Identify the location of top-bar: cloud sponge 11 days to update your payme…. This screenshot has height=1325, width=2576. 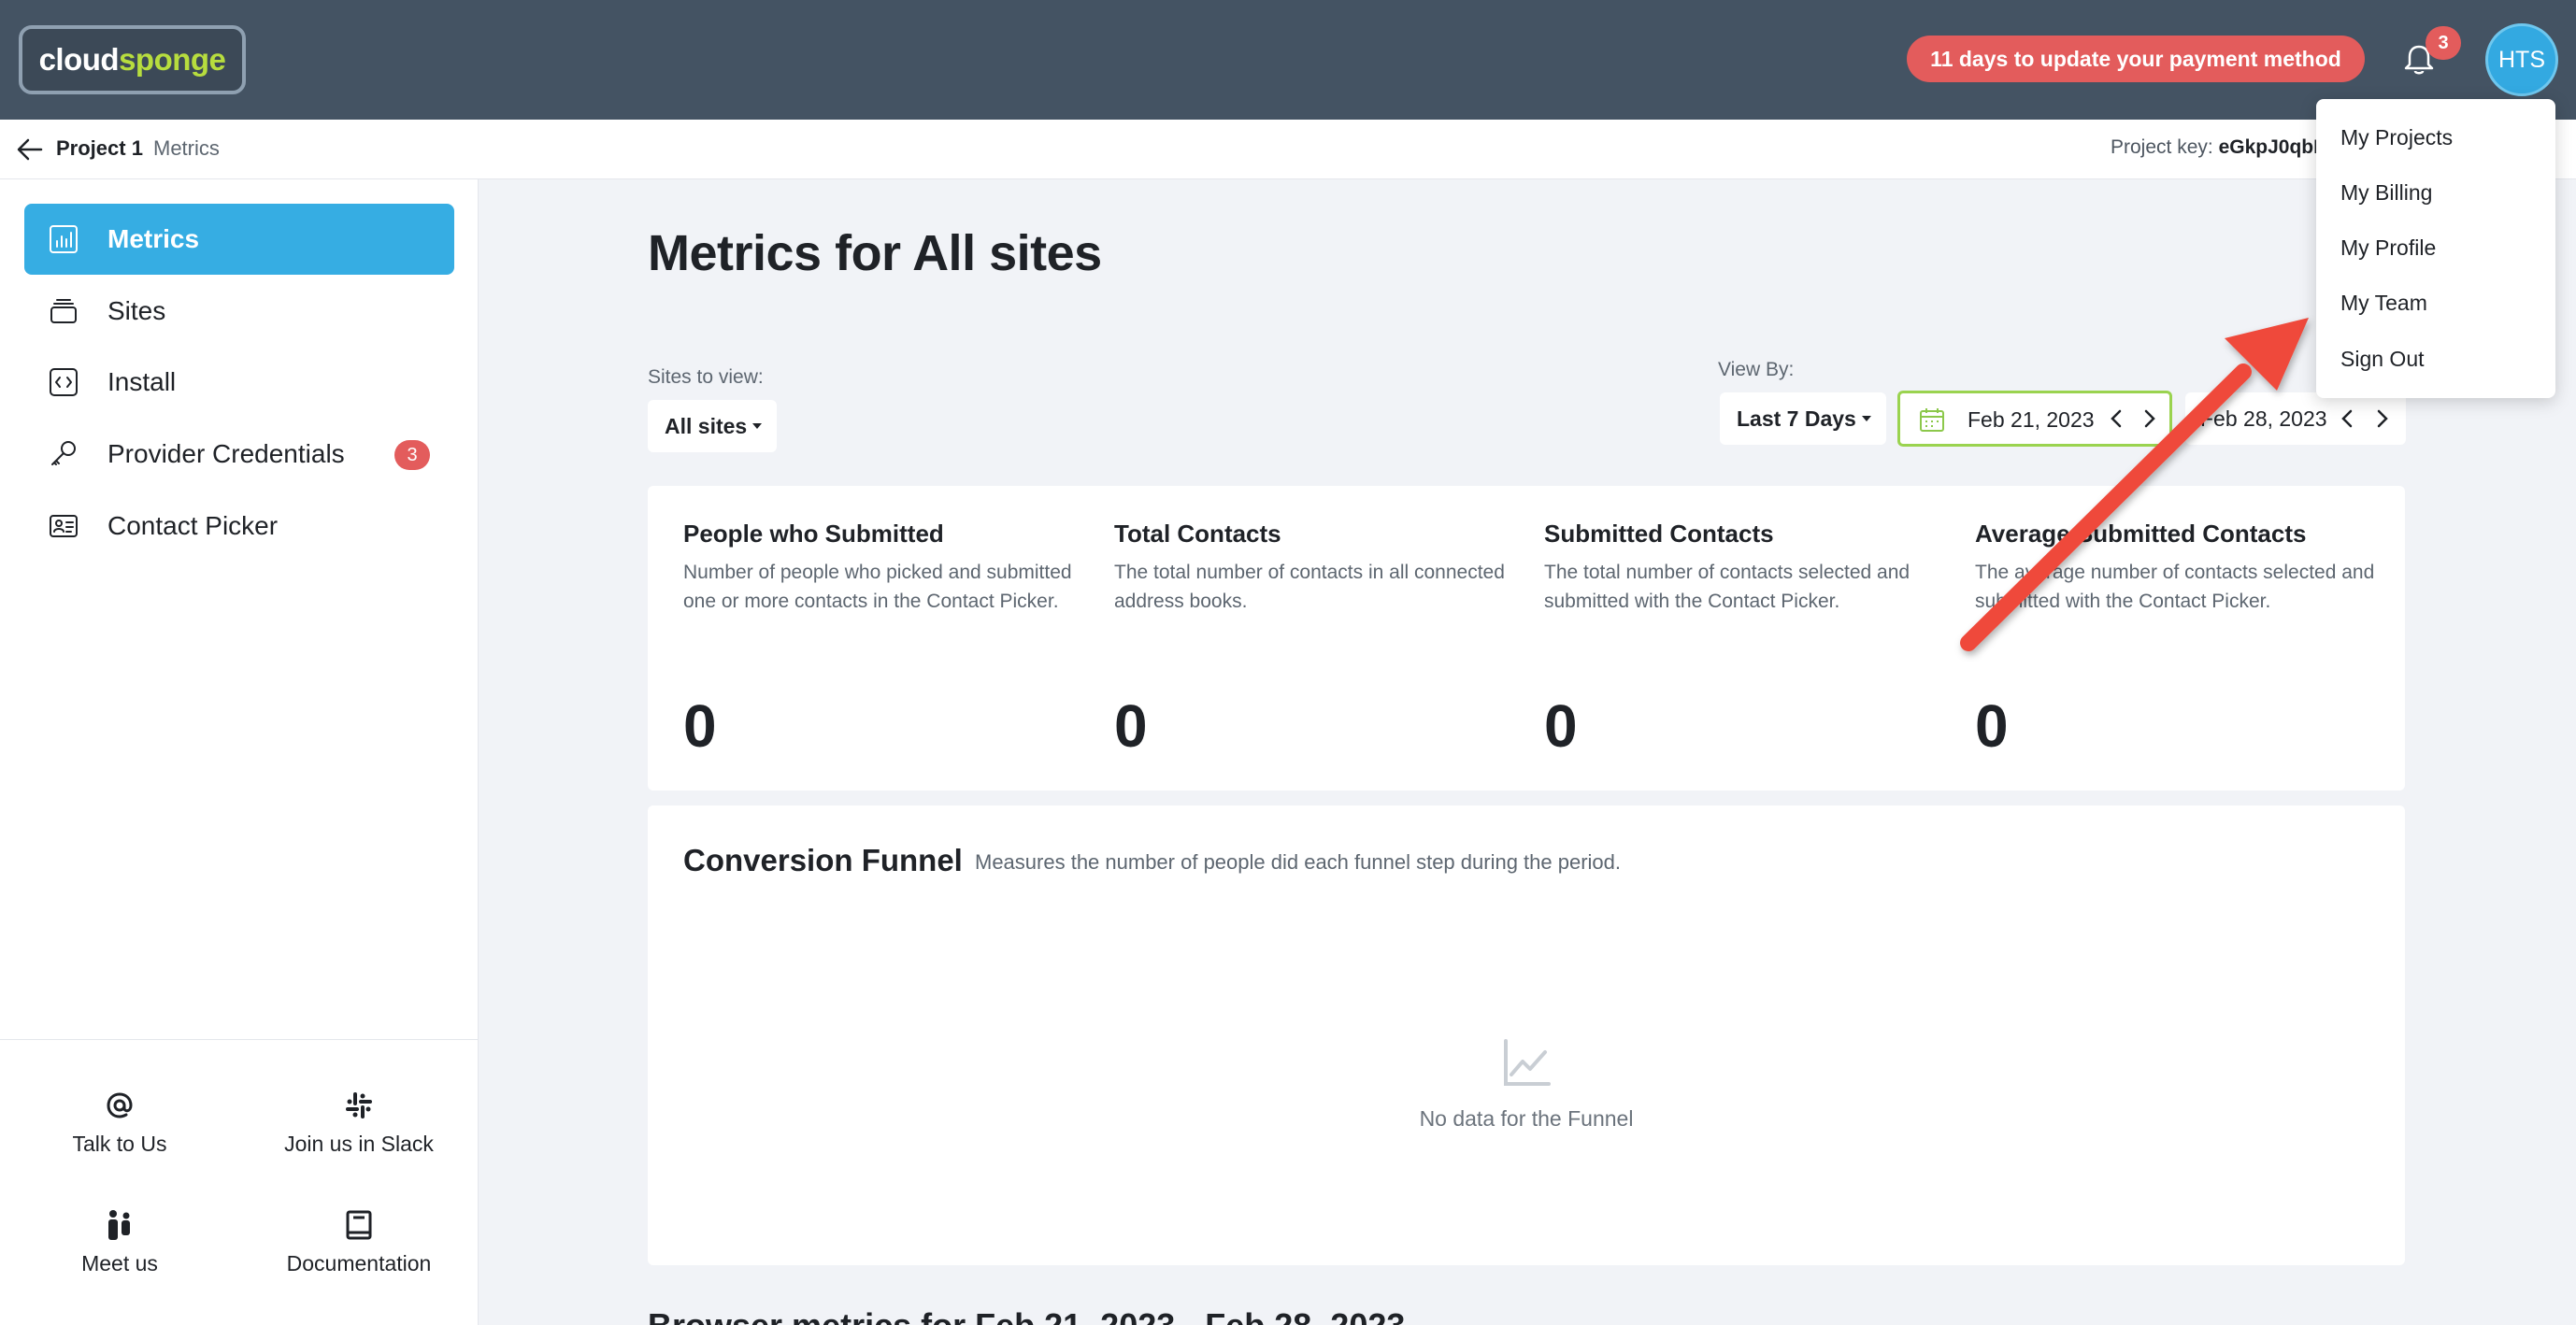
(1288, 60).